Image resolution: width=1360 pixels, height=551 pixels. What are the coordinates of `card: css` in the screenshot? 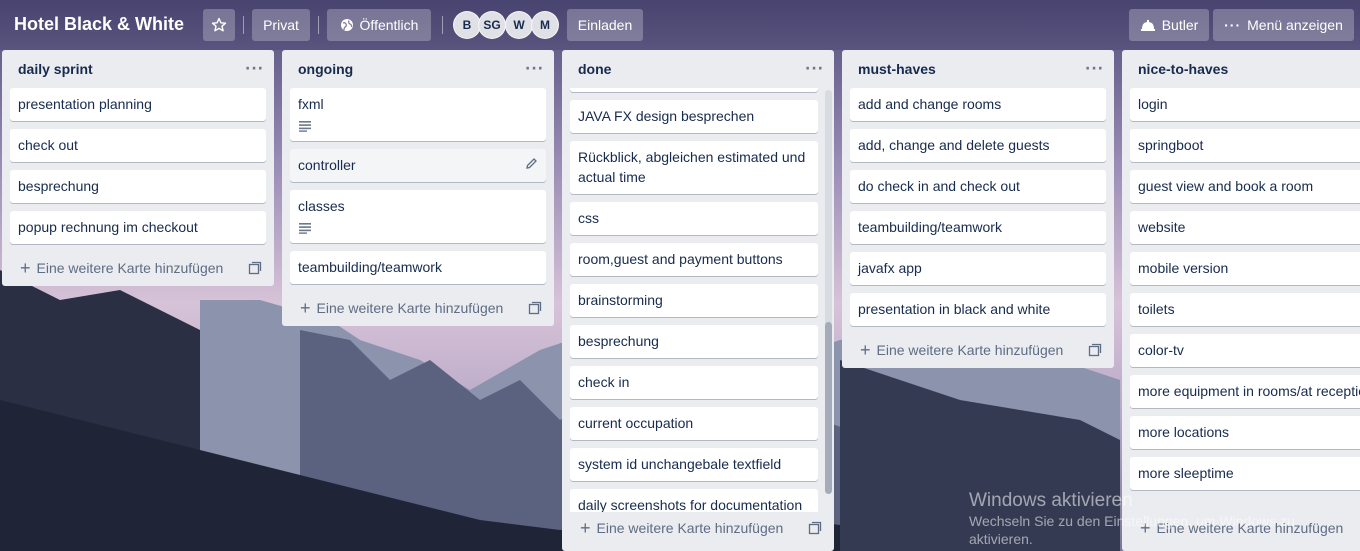 It's located at (694, 218).